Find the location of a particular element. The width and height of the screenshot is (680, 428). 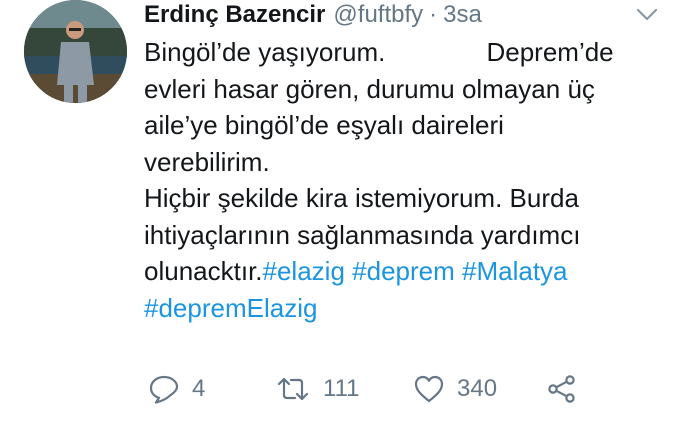

reply-icon is located at coordinates (164, 389).